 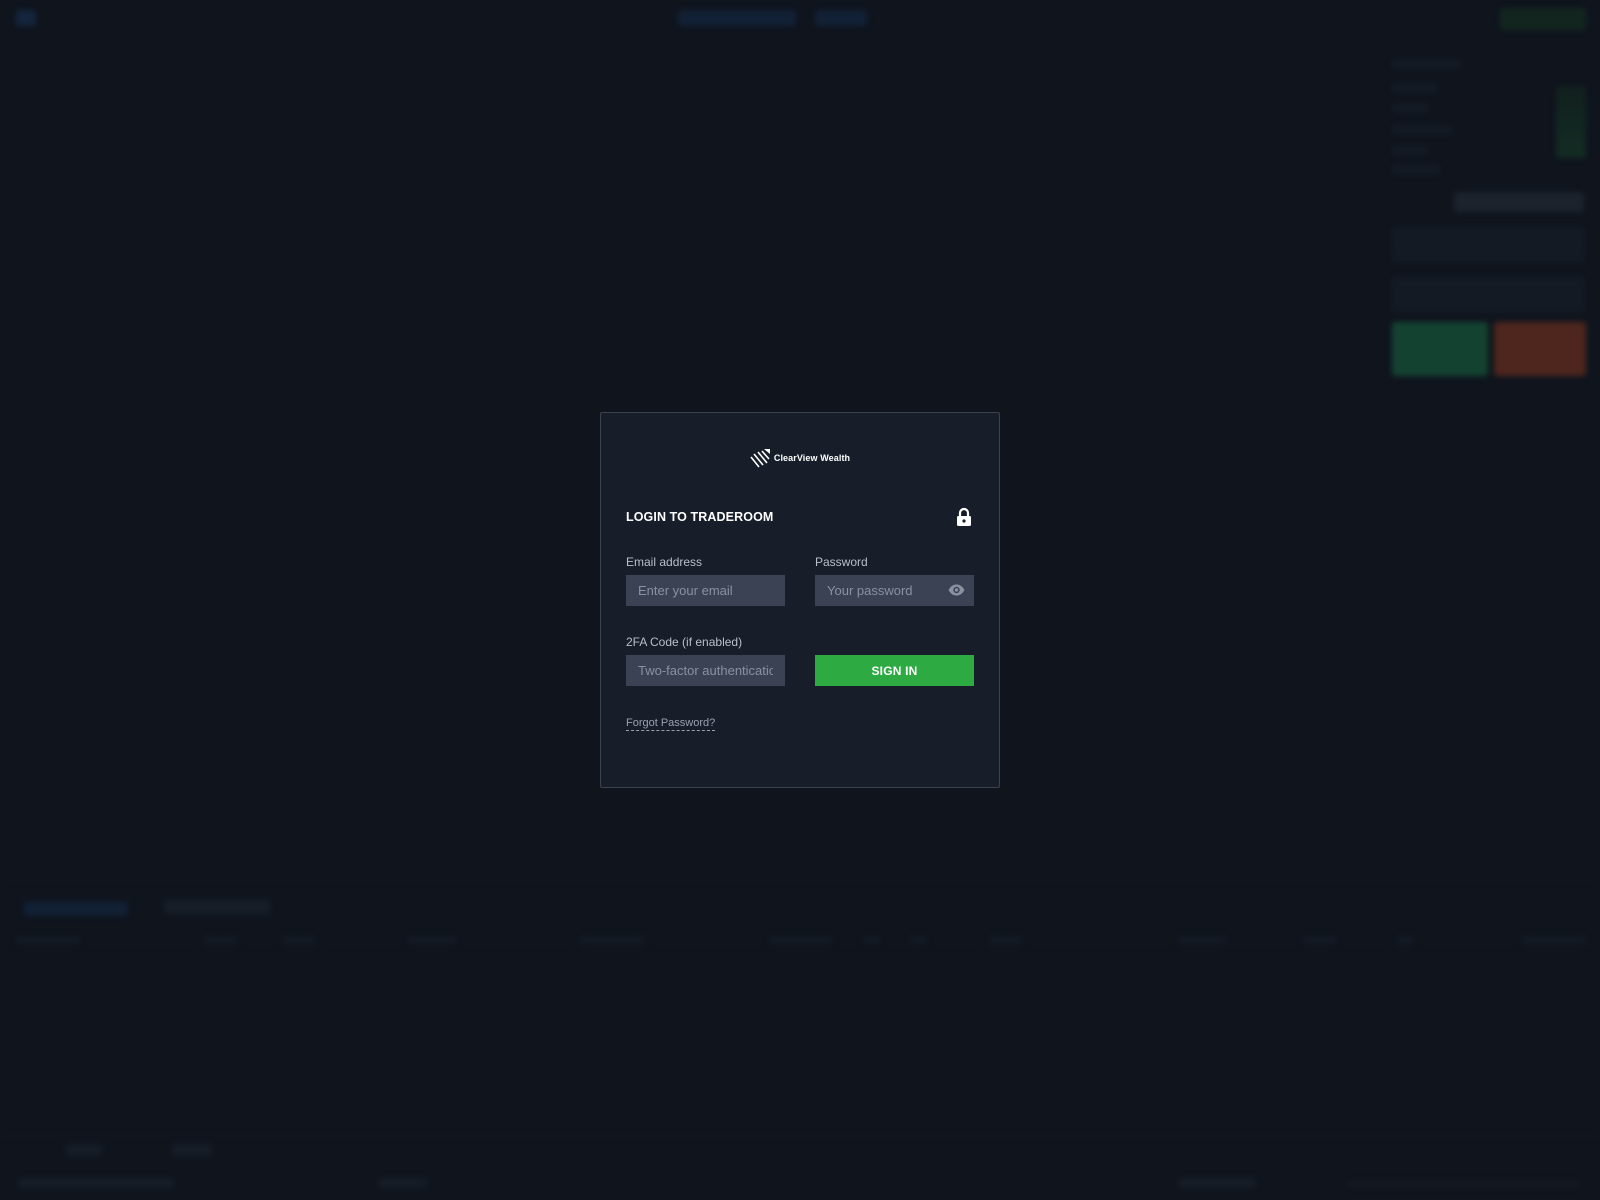 What do you see at coordinates (664, 562) in the screenshot?
I see `email-label: Email address` at bounding box center [664, 562].